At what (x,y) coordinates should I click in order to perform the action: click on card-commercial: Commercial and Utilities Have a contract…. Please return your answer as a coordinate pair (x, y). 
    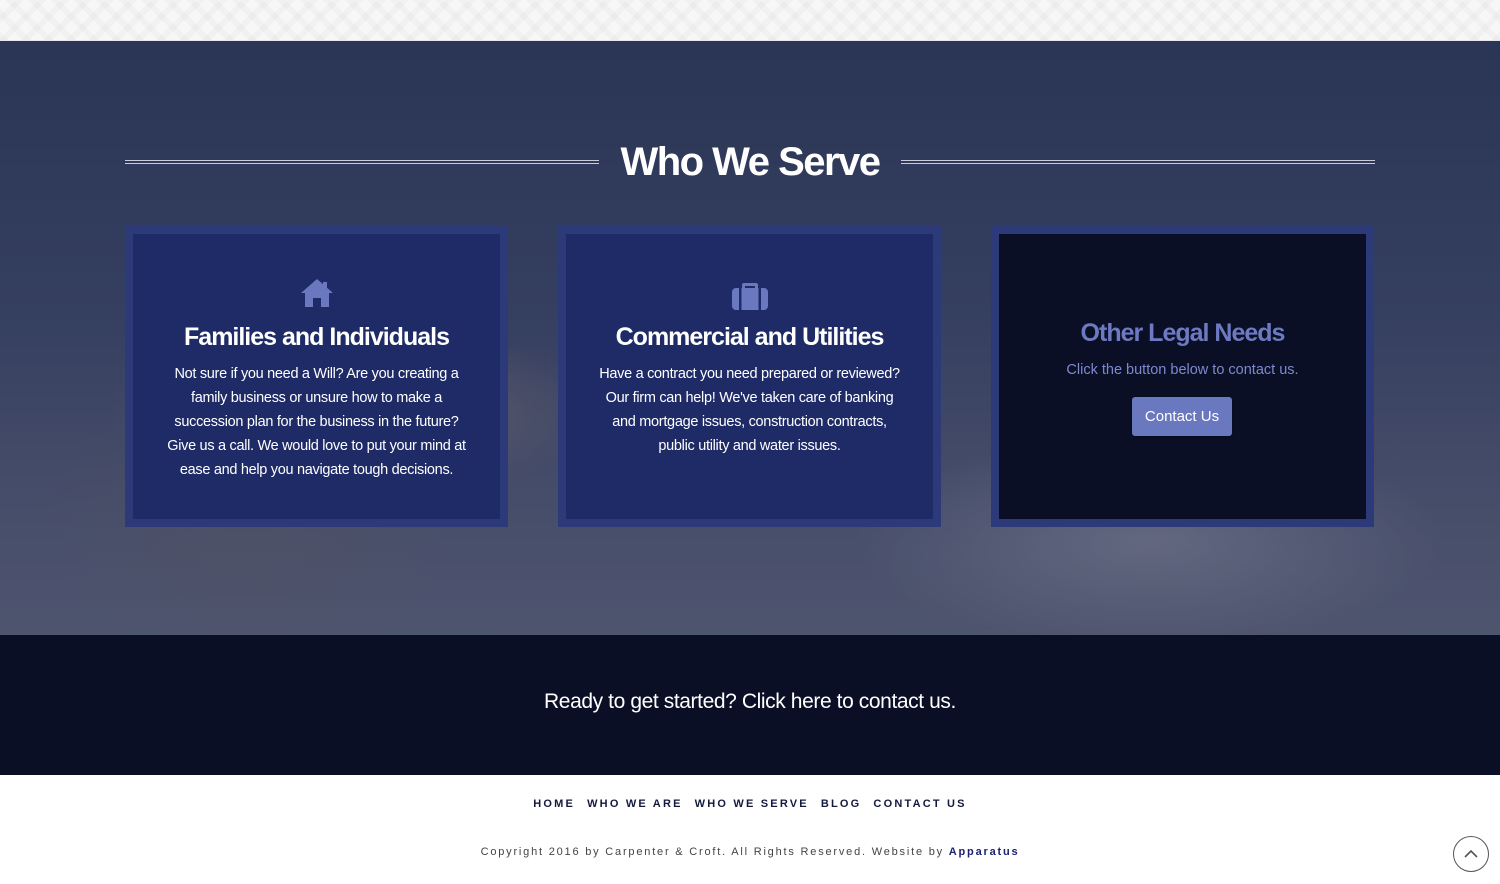
    Looking at the image, I should click on (749, 376).